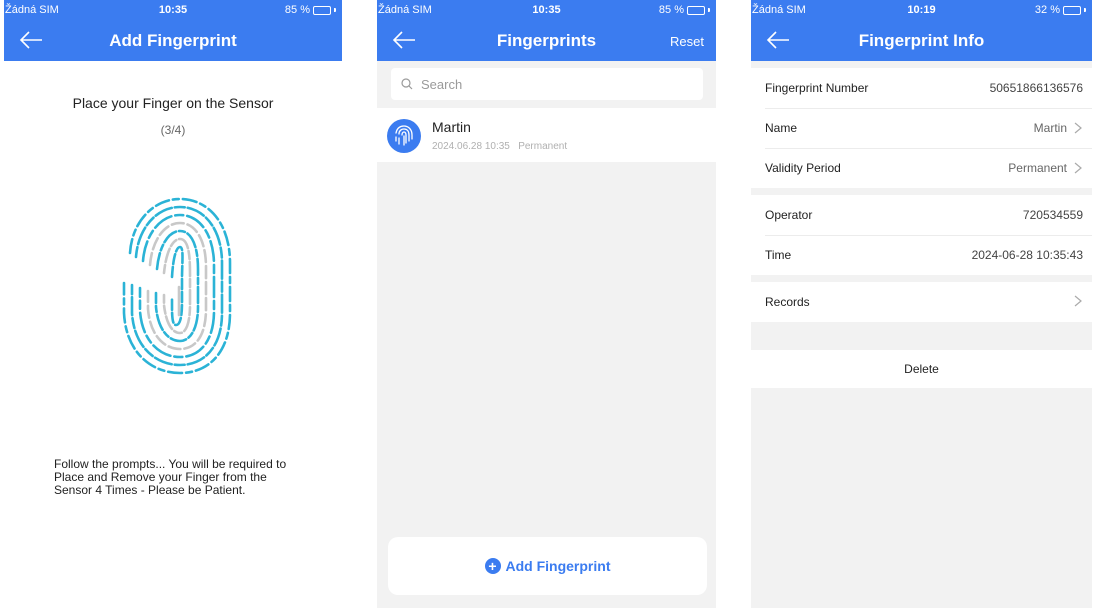  I want to click on row-value: 720534559, so click(1052, 215).